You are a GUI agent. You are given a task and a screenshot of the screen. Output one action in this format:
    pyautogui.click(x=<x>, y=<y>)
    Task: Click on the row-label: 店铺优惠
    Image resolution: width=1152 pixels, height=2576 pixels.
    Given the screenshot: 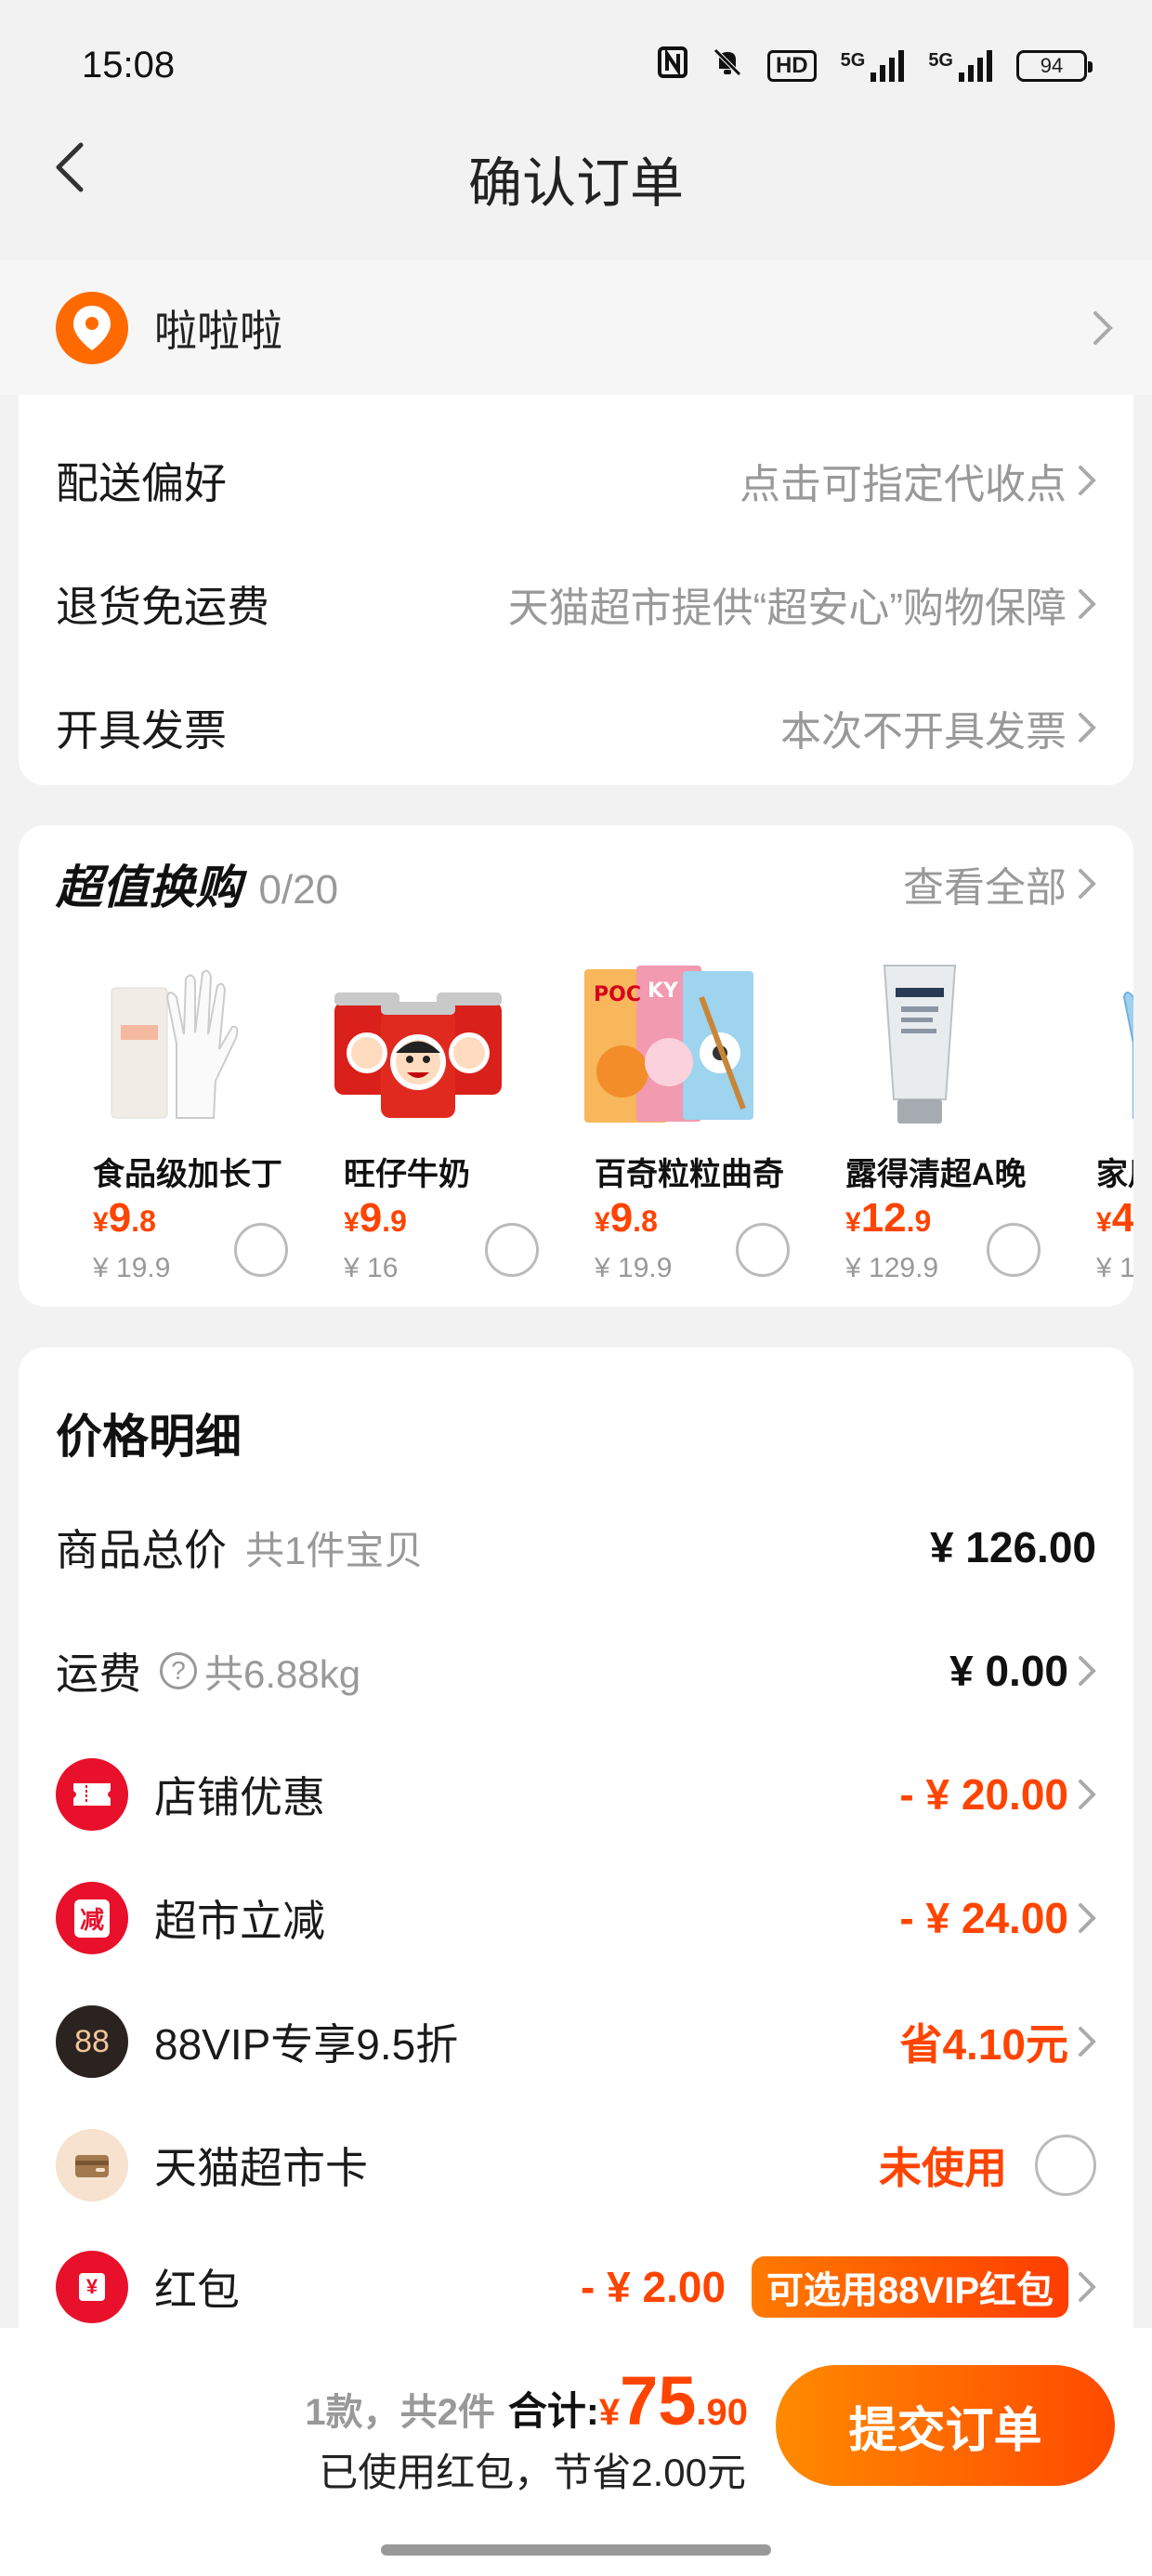 What is the action you would take?
    pyautogui.click(x=239, y=1797)
    